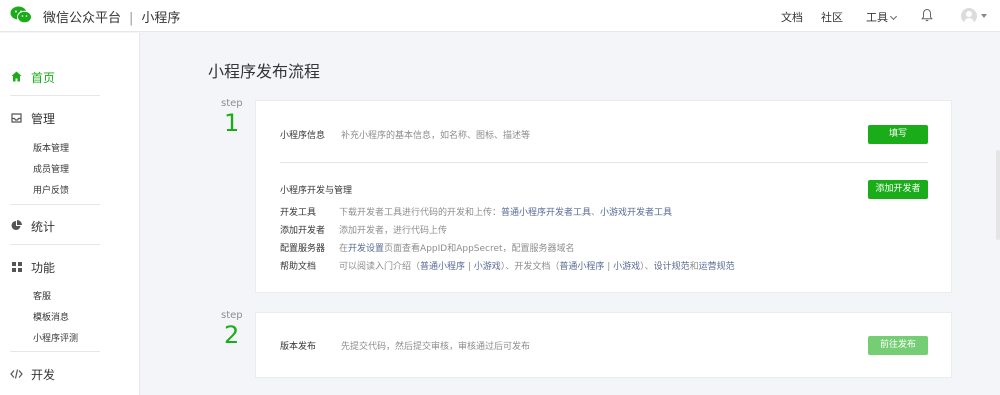 This screenshot has height=395, width=1000. Describe the element at coordinates (984, 16) in the screenshot. I see `caret-down-icon` at that location.